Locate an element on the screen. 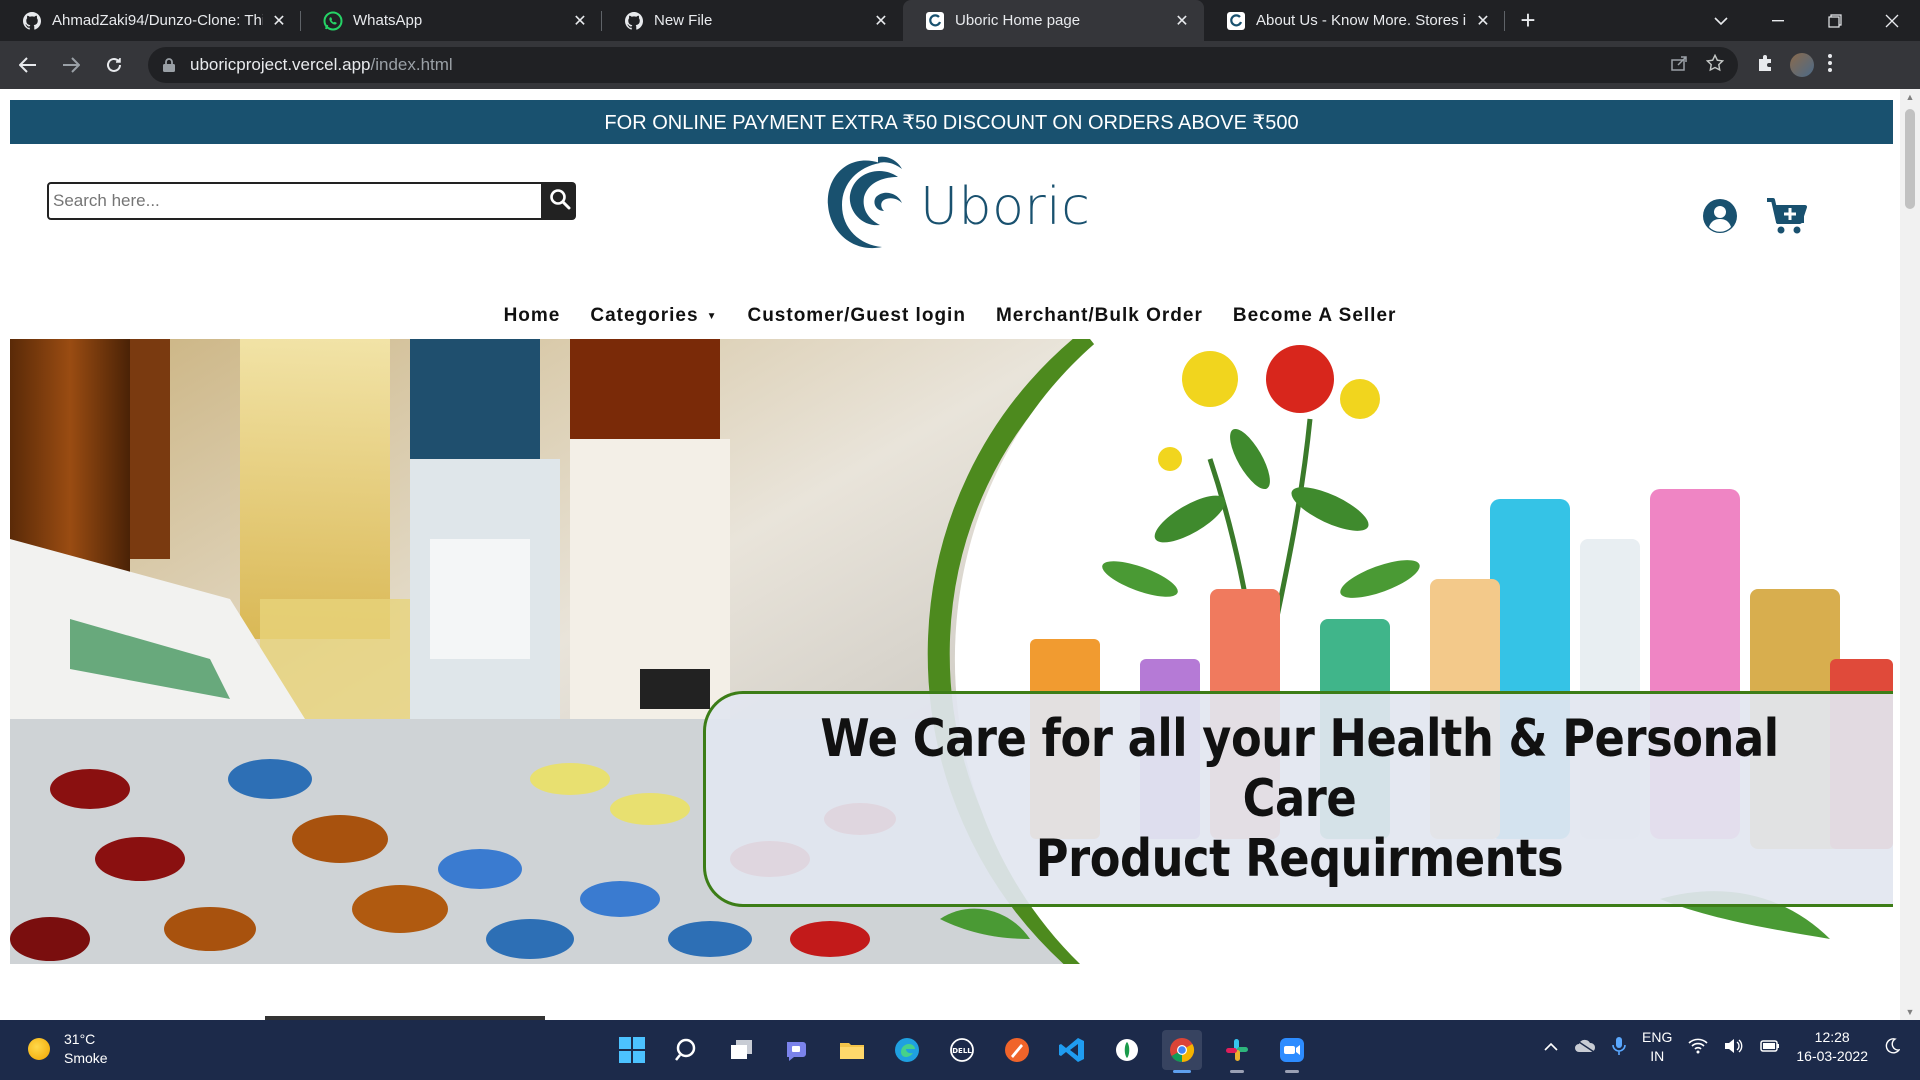 The height and width of the screenshot is (1080, 1920). svg-text: DELL is located at coordinates (962, 1051).